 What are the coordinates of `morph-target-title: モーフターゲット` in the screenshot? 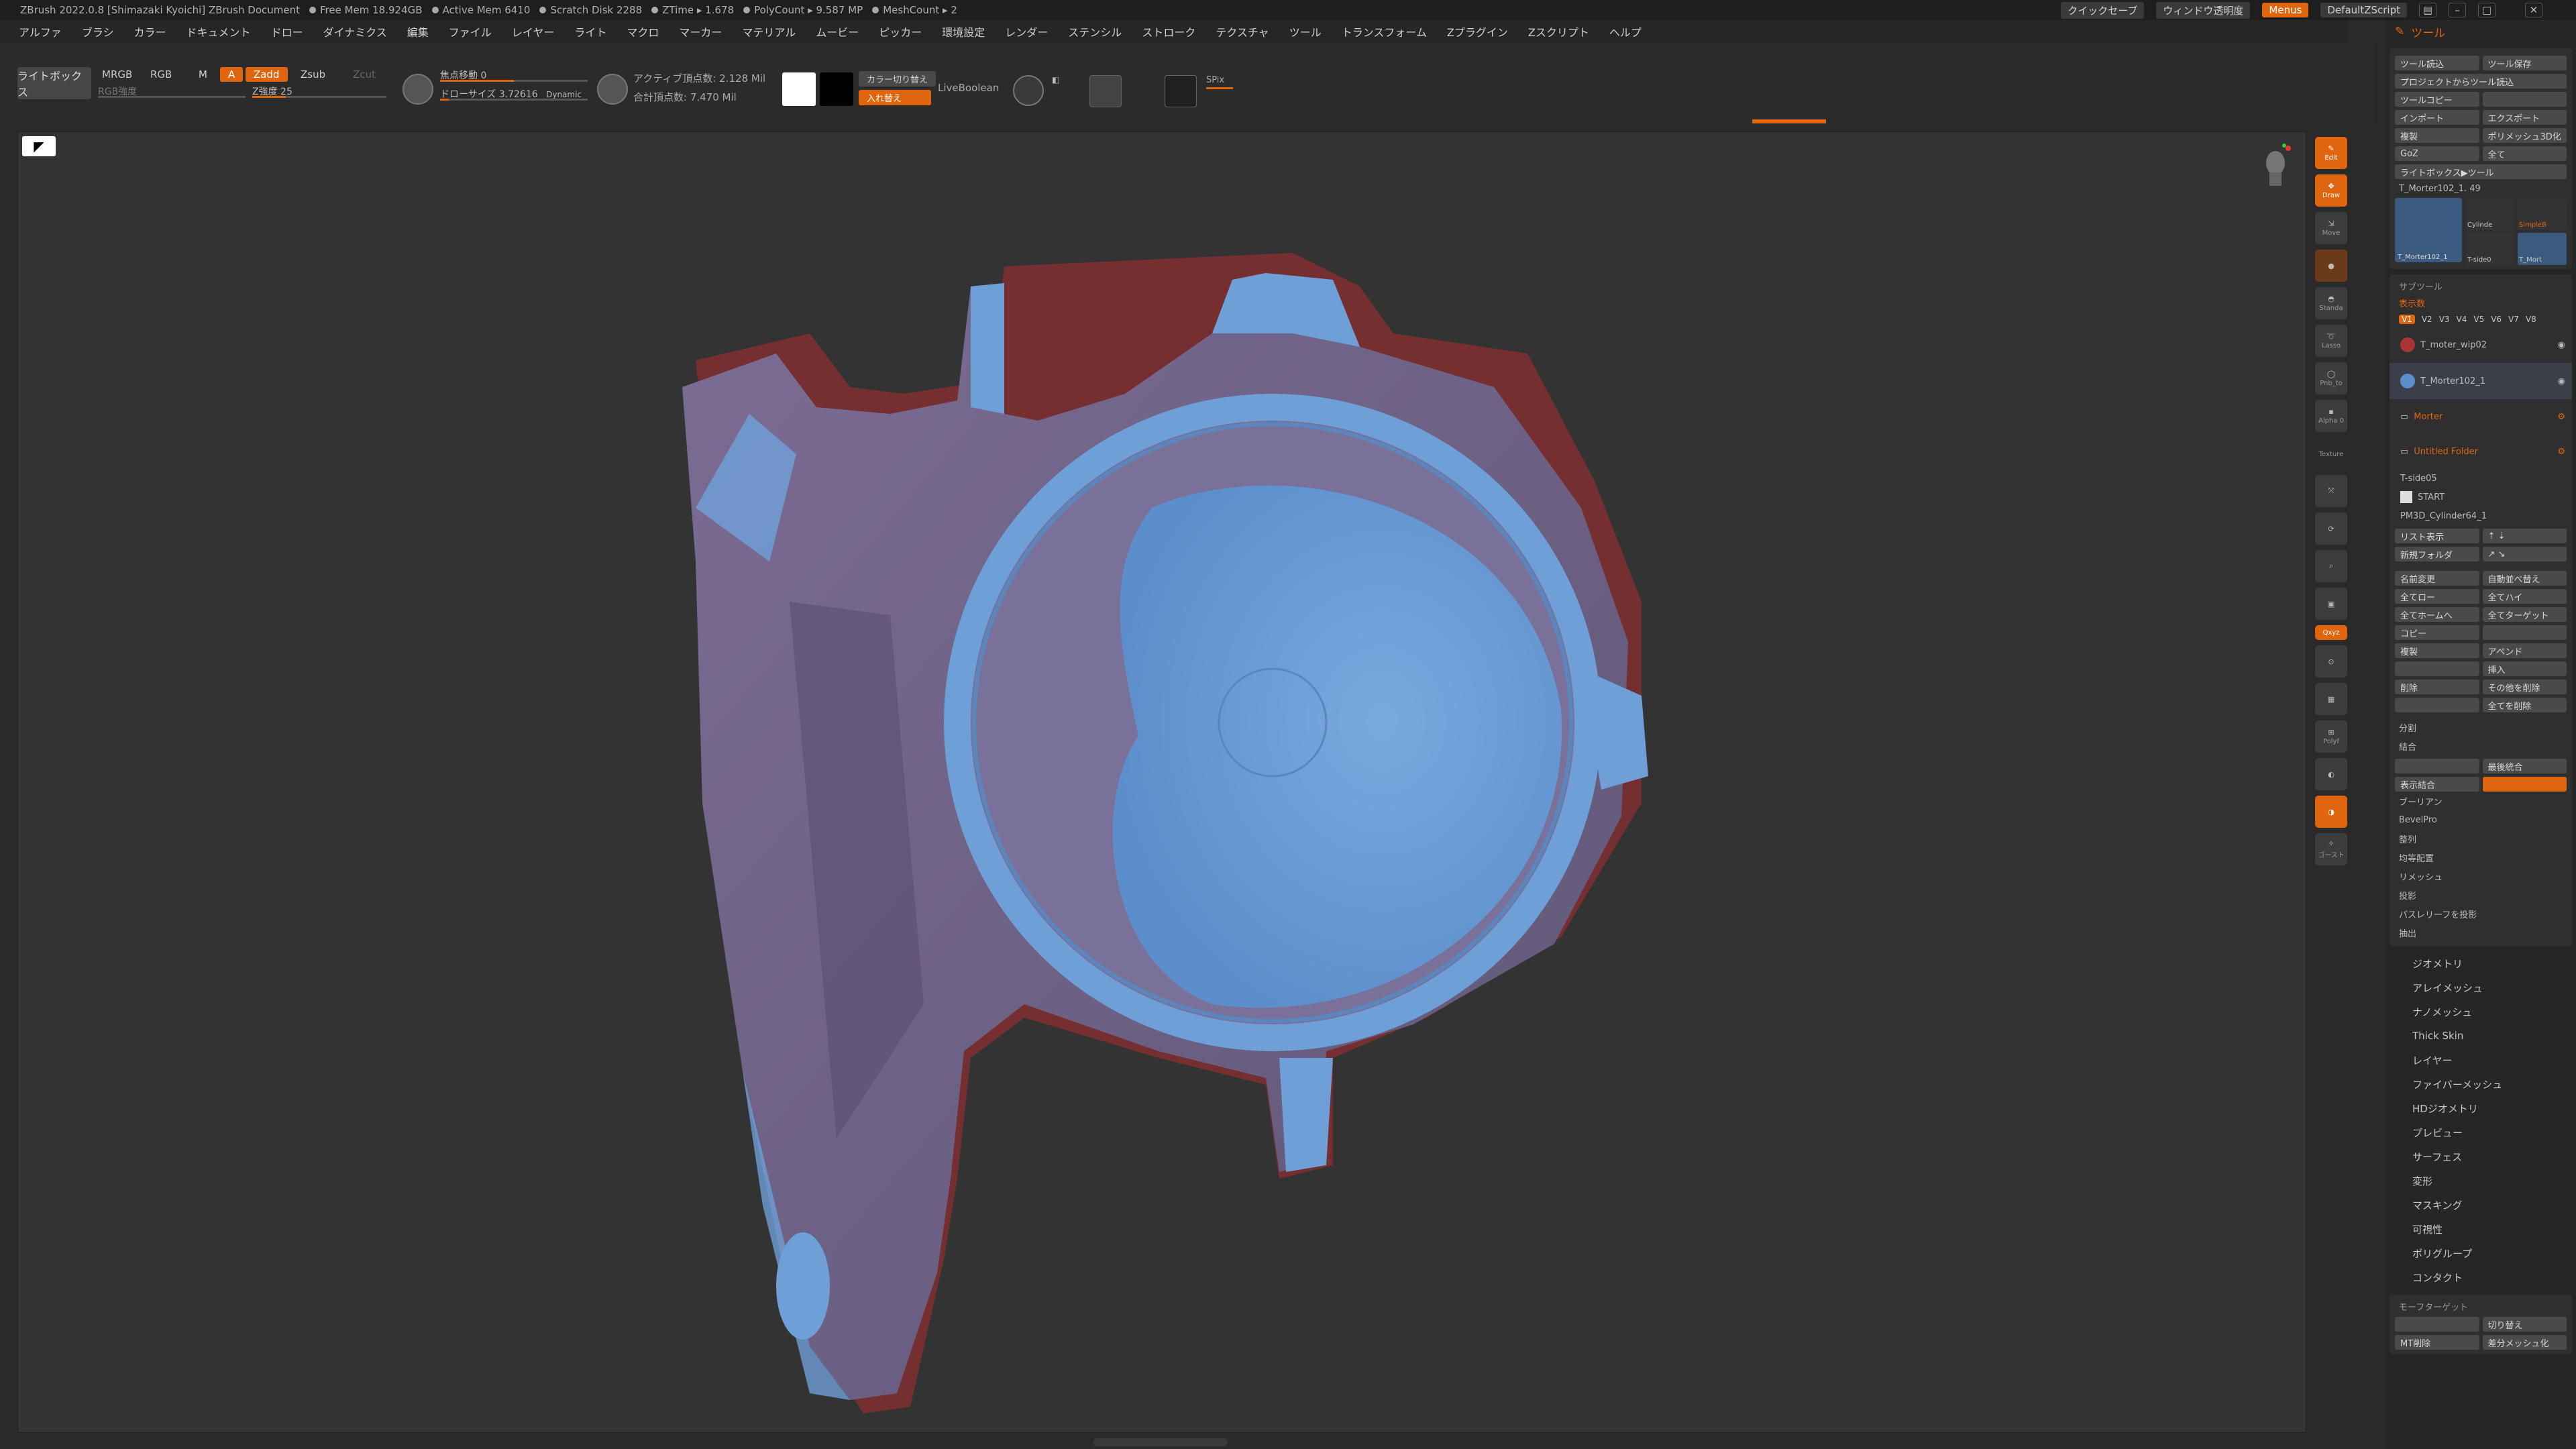 It's located at (2481, 1306).